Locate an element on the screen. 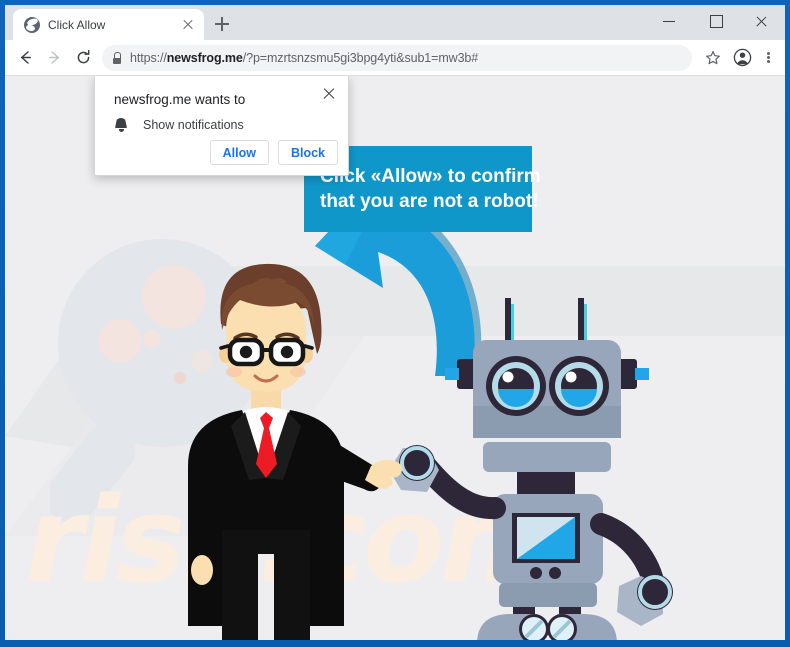  close-tab-icon is located at coordinates (188, 25).